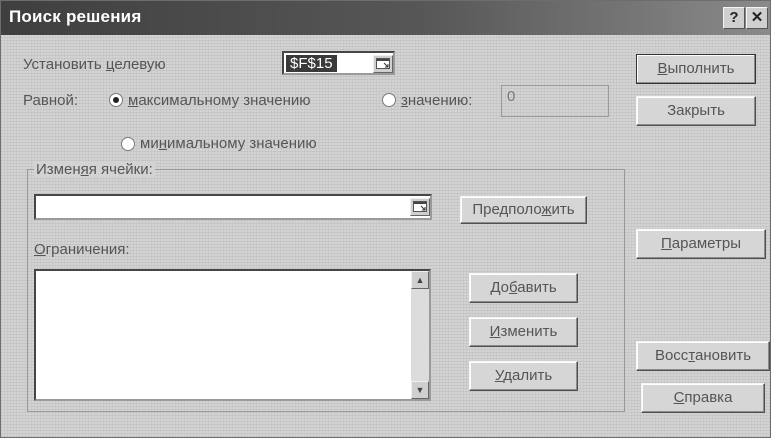  I want to click on target-cell-value: $F$15, so click(311, 63).